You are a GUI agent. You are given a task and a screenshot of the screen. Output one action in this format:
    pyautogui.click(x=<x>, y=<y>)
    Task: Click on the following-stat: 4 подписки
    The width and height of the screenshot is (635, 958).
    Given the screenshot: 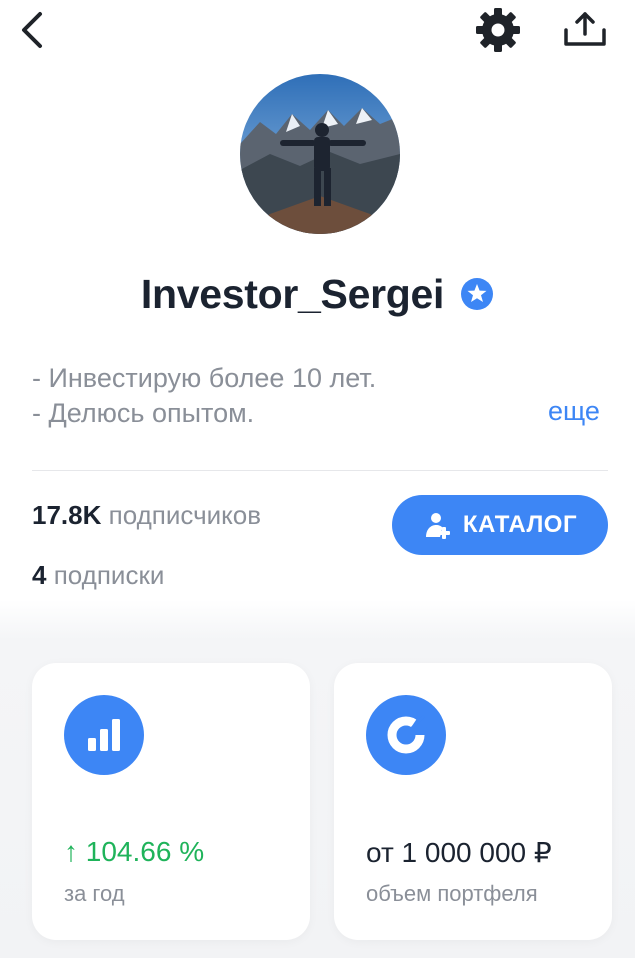 What is the action you would take?
    pyautogui.click(x=98, y=575)
    